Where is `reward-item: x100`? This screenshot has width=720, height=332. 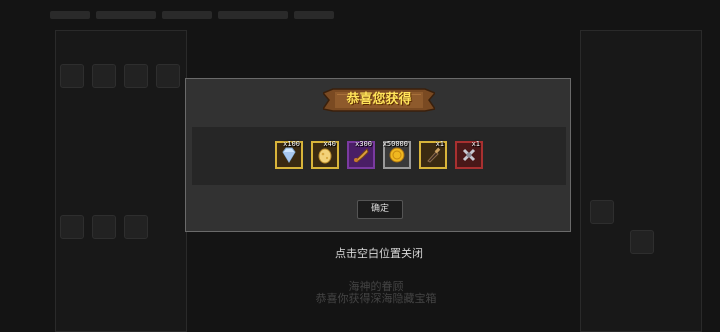 reward-item: x100 is located at coordinates (289, 154).